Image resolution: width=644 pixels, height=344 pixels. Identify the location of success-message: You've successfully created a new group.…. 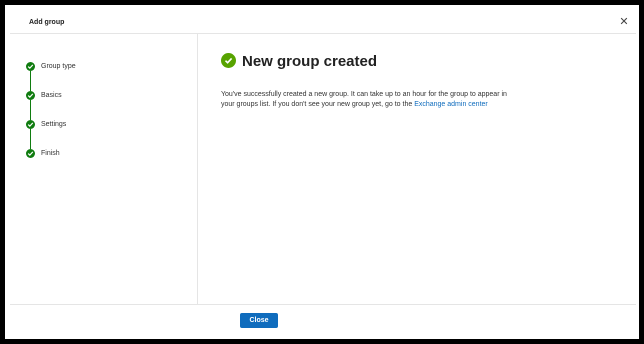
(371, 100).